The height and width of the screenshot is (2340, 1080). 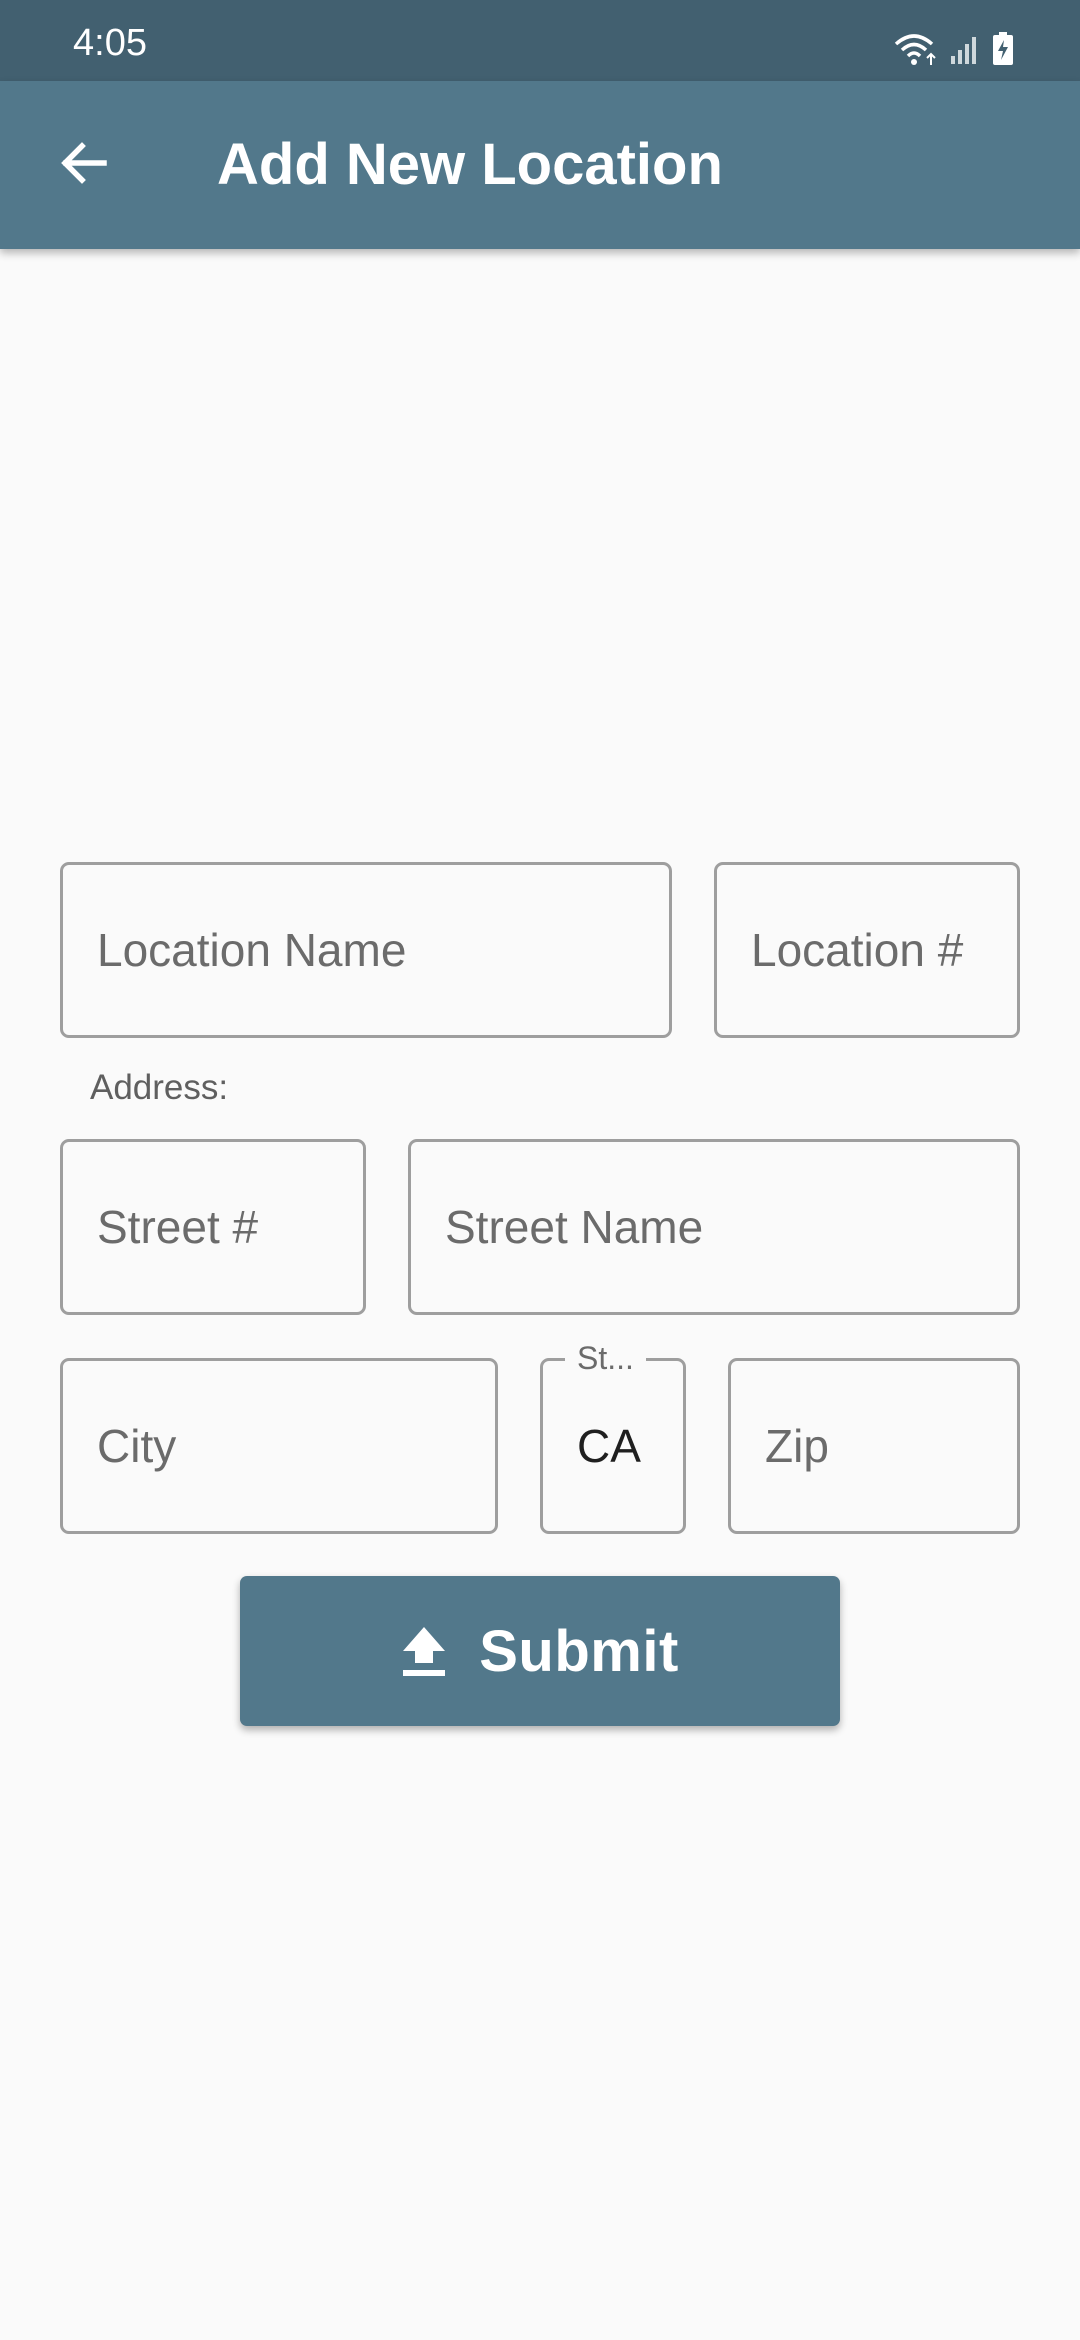 What do you see at coordinates (579, 1651) in the screenshot?
I see `submit-label: Submit` at bounding box center [579, 1651].